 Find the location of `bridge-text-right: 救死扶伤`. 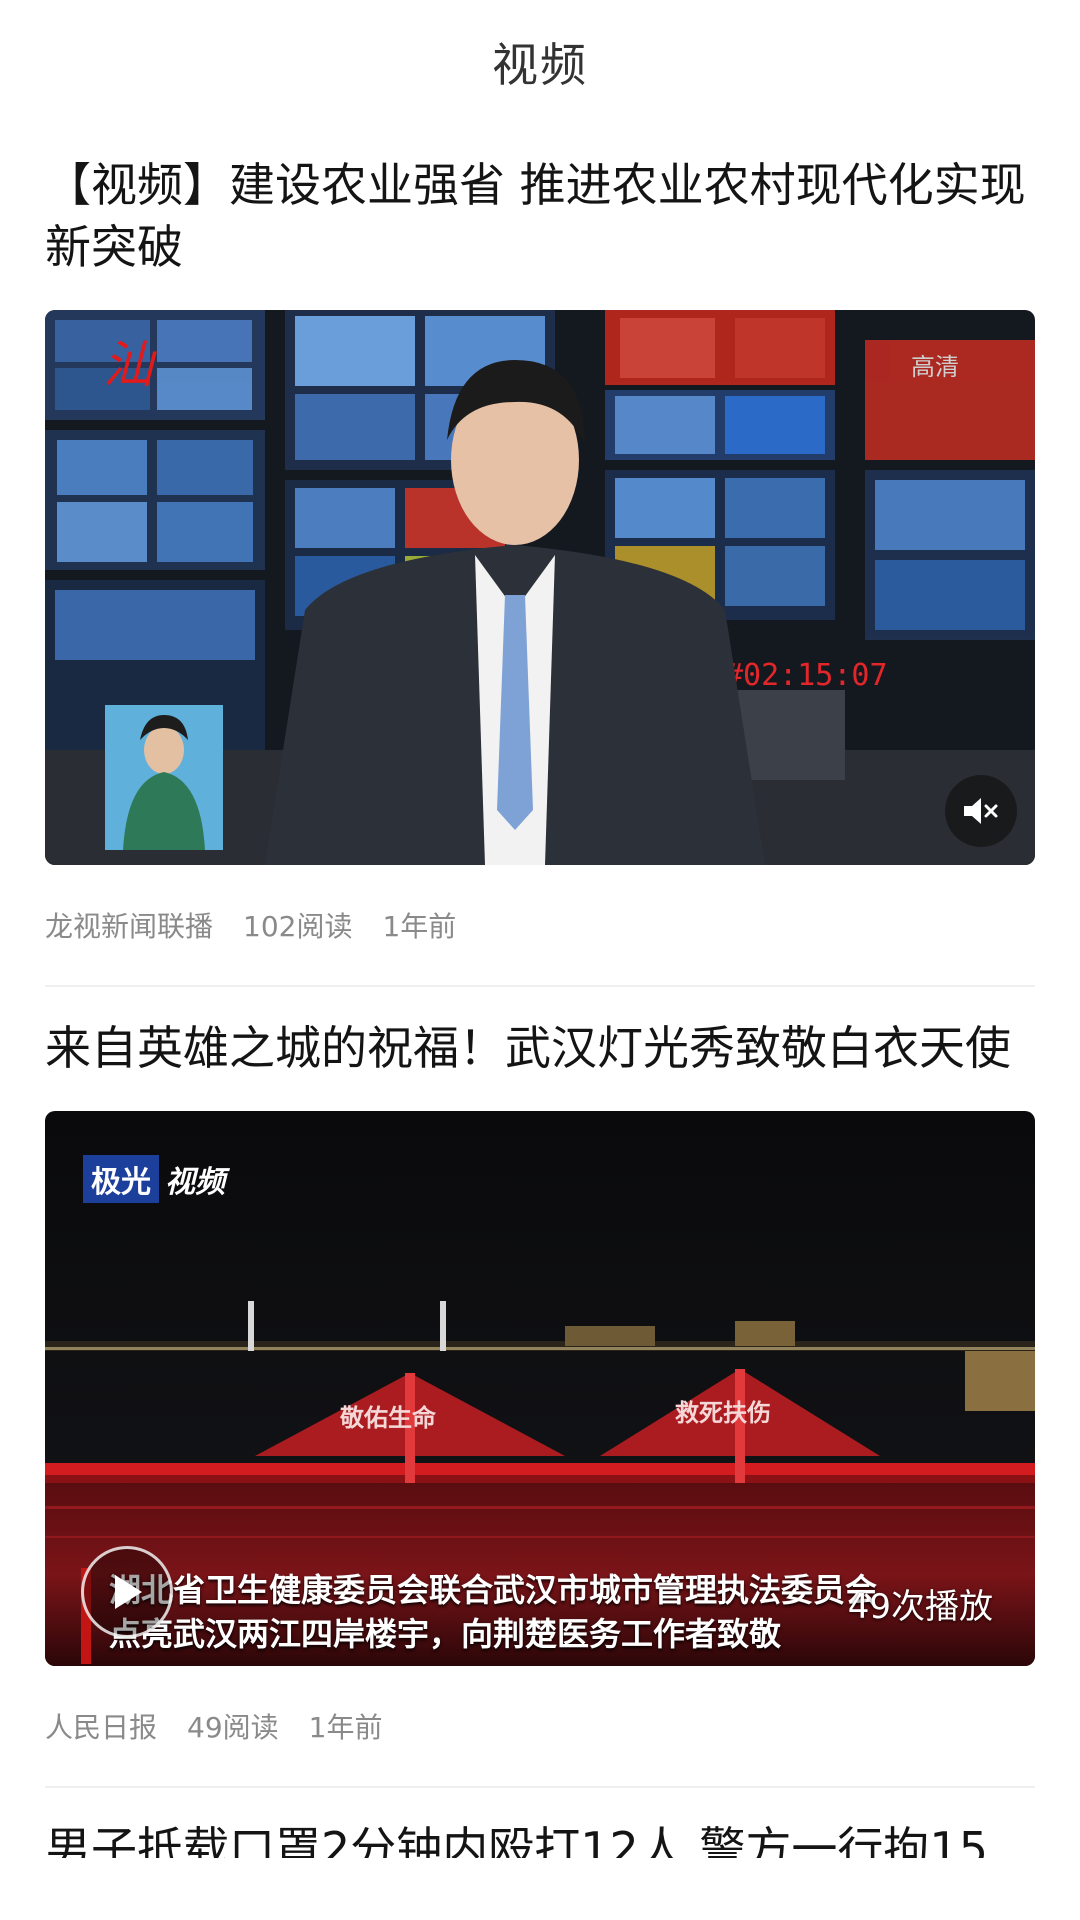

bridge-text-right: 救死扶伤 is located at coordinates (723, 1413).